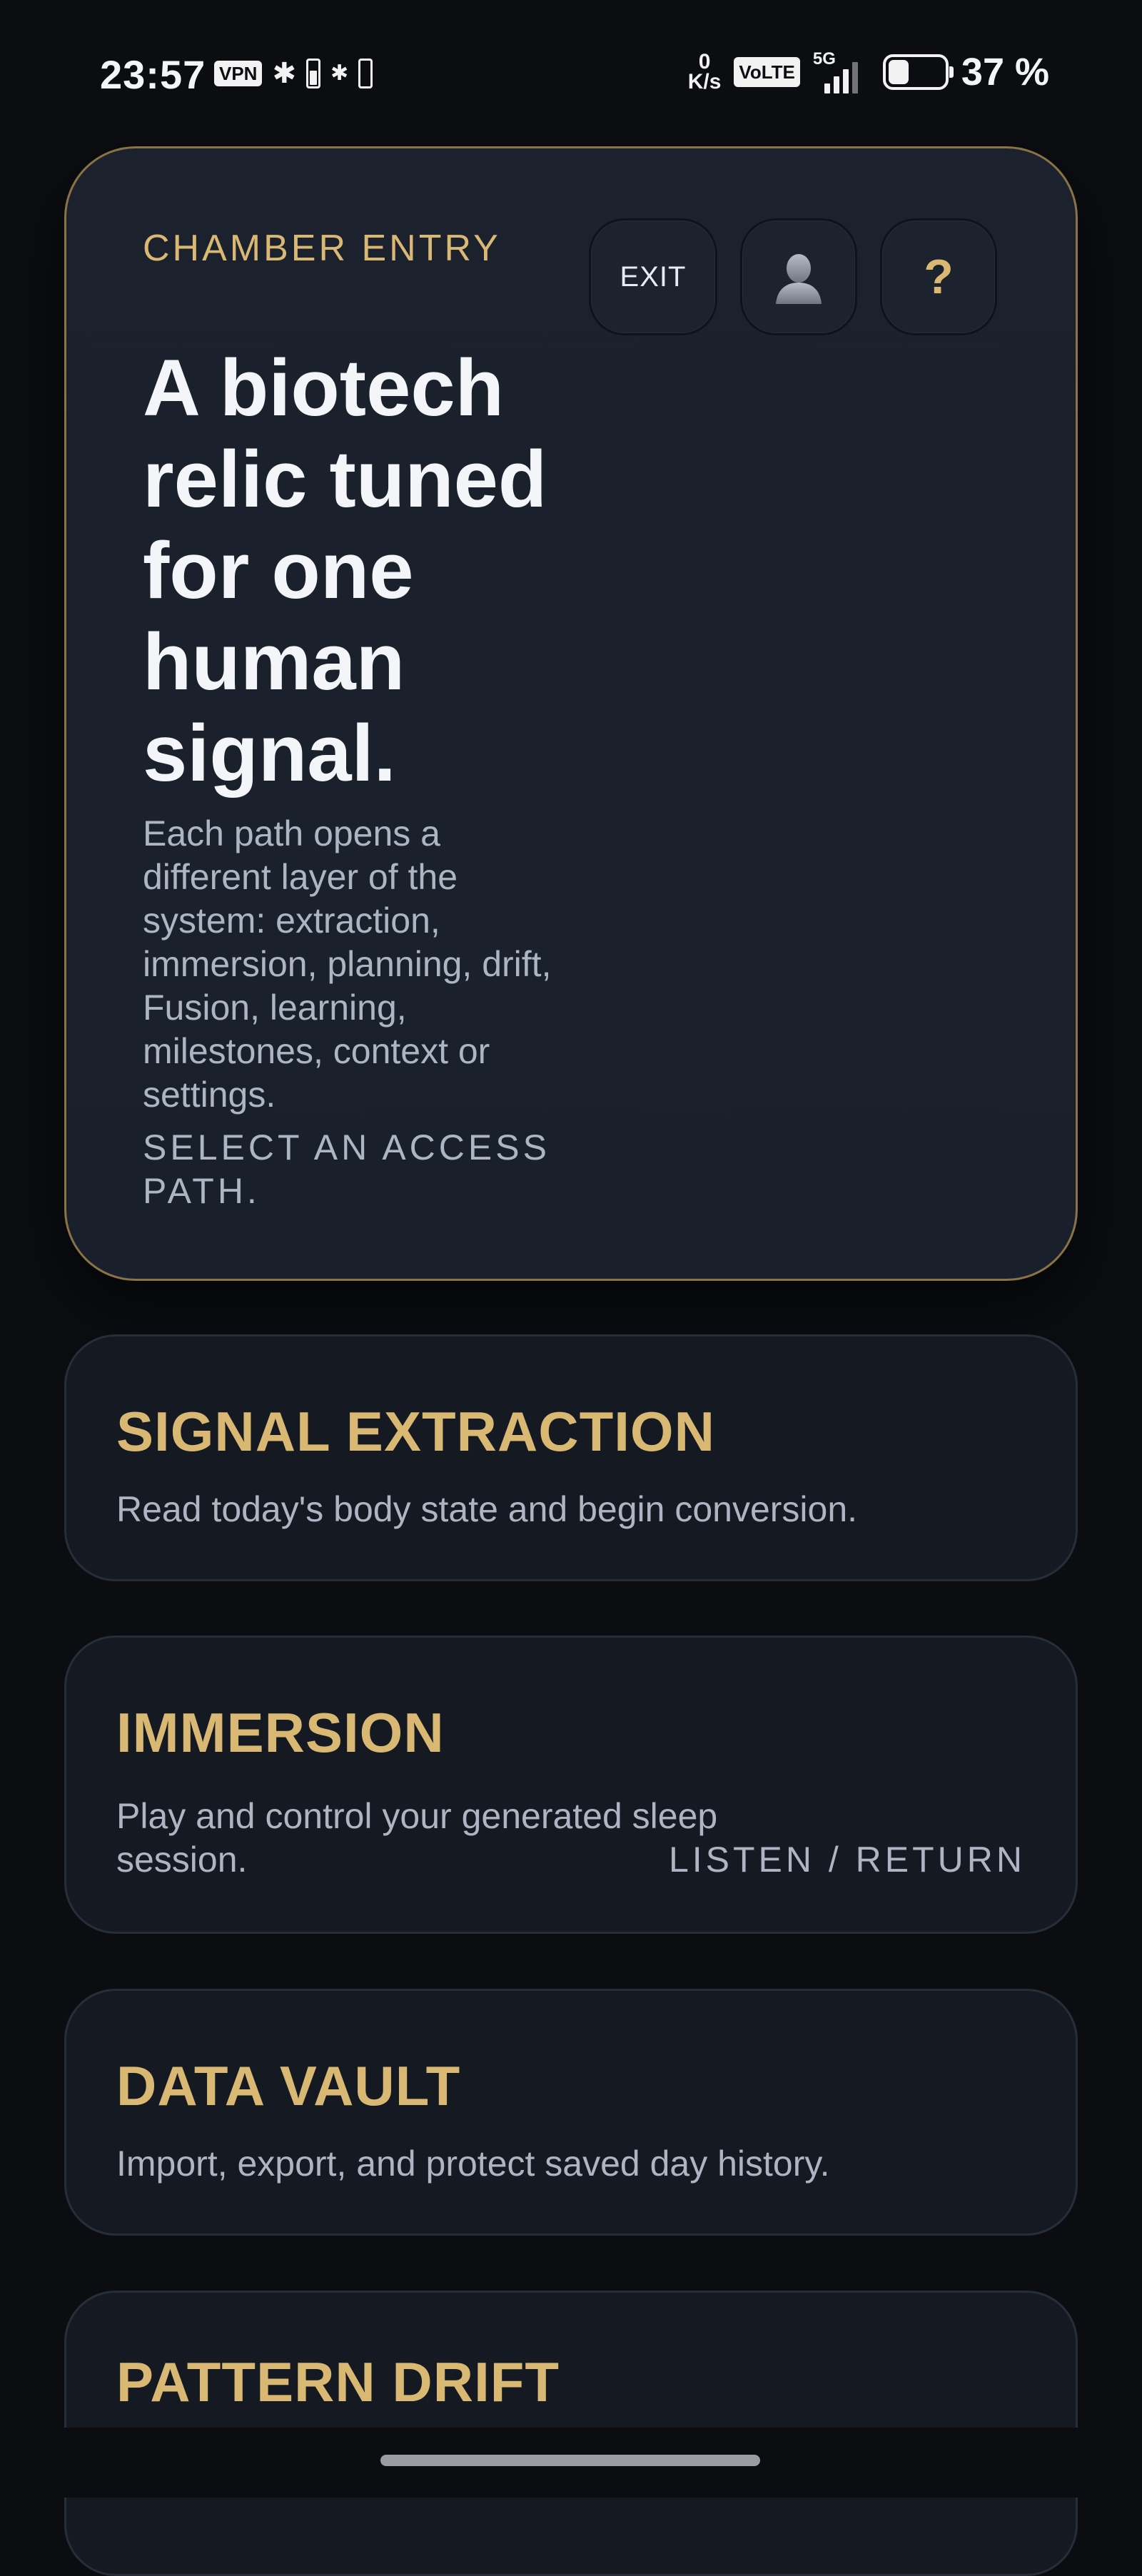 The height and width of the screenshot is (2576, 1142). Describe the element at coordinates (338, 2382) in the screenshot. I see `path-card-title: PATTERN DRIFT` at that location.